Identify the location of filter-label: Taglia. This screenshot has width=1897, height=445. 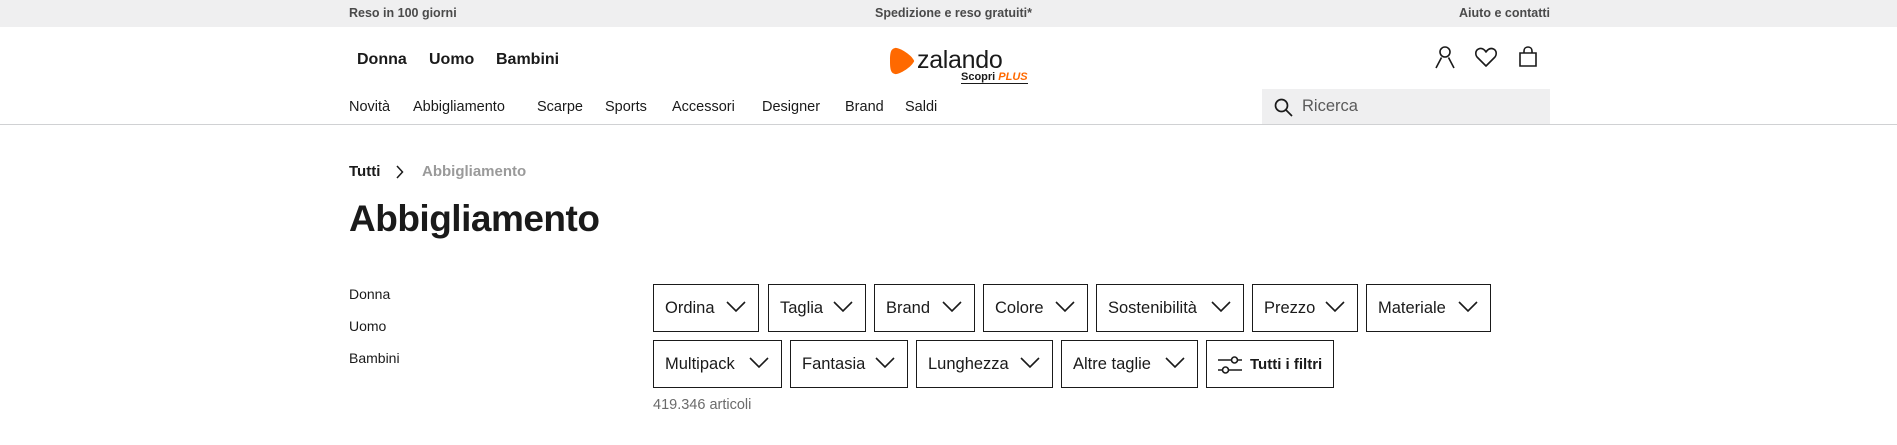
(802, 307).